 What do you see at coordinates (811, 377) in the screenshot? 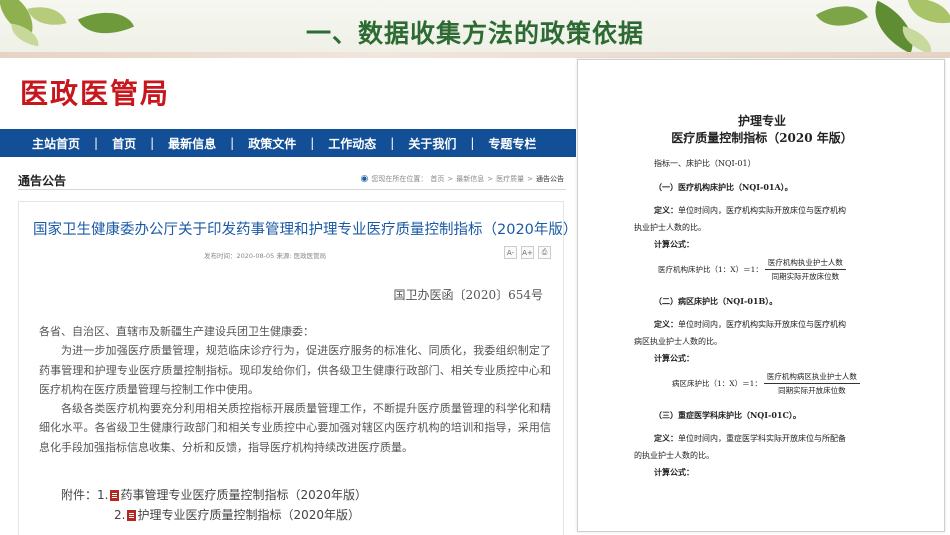
I see `fraction-numerator: 医疗机构病区执业护士人数` at bounding box center [811, 377].